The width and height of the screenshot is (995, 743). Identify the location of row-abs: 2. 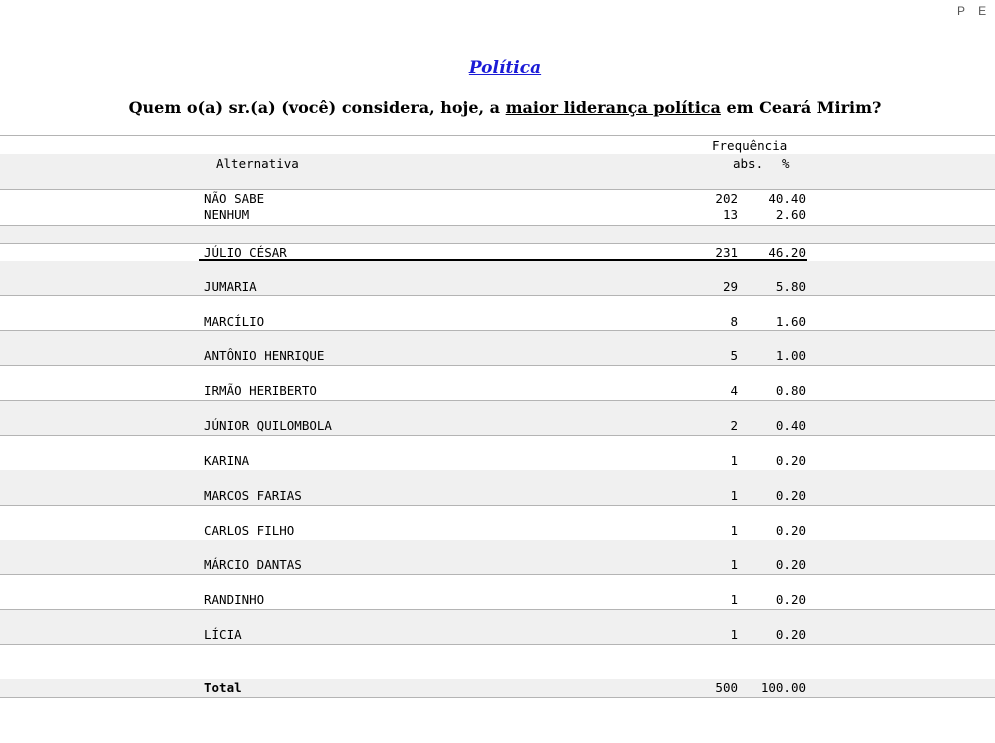
(734, 425).